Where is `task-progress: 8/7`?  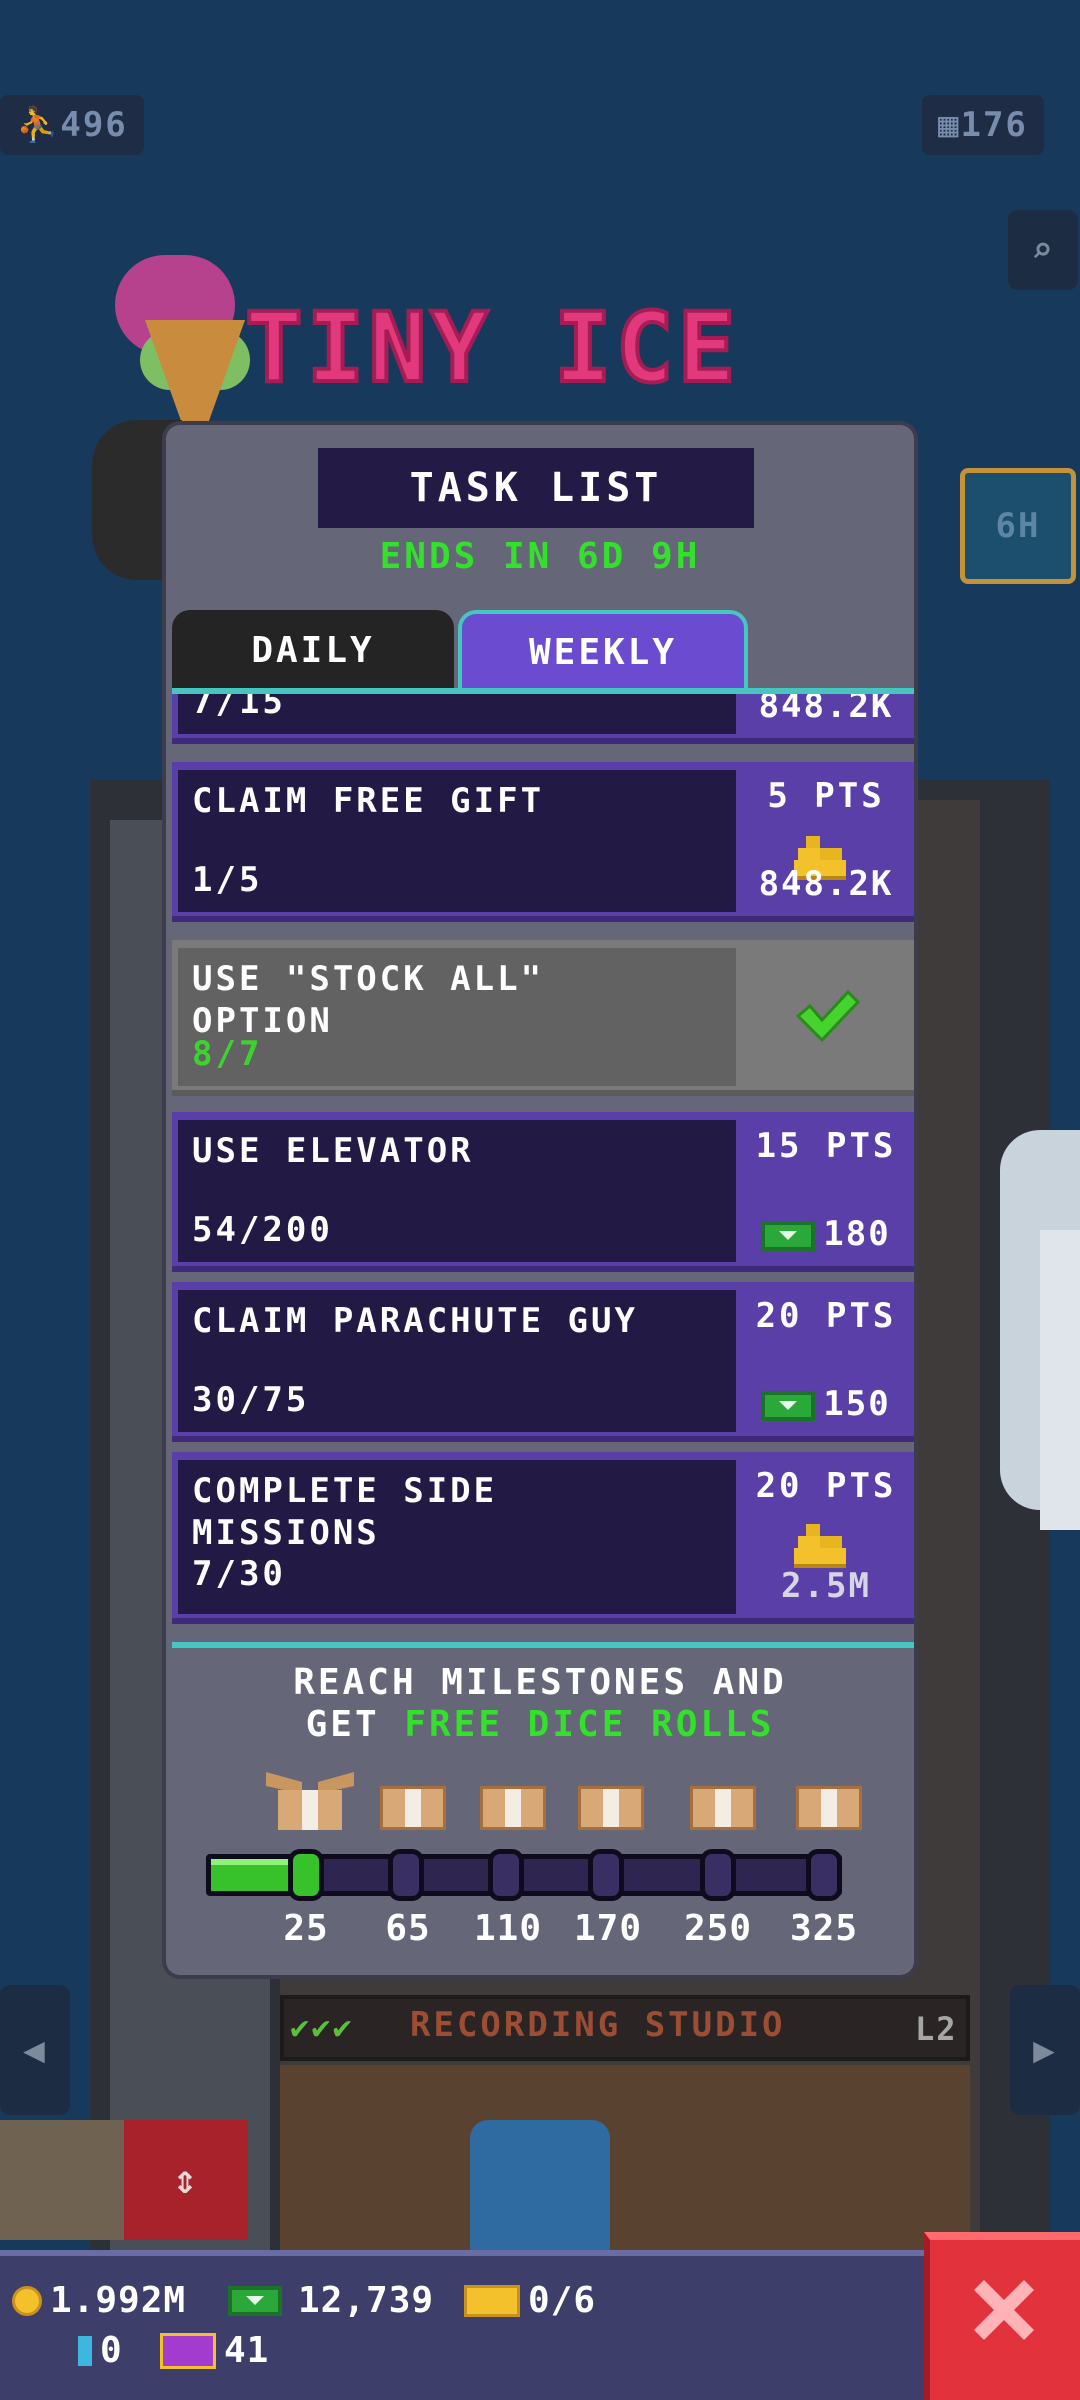 task-progress: 8/7 is located at coordinates (227, 1054).